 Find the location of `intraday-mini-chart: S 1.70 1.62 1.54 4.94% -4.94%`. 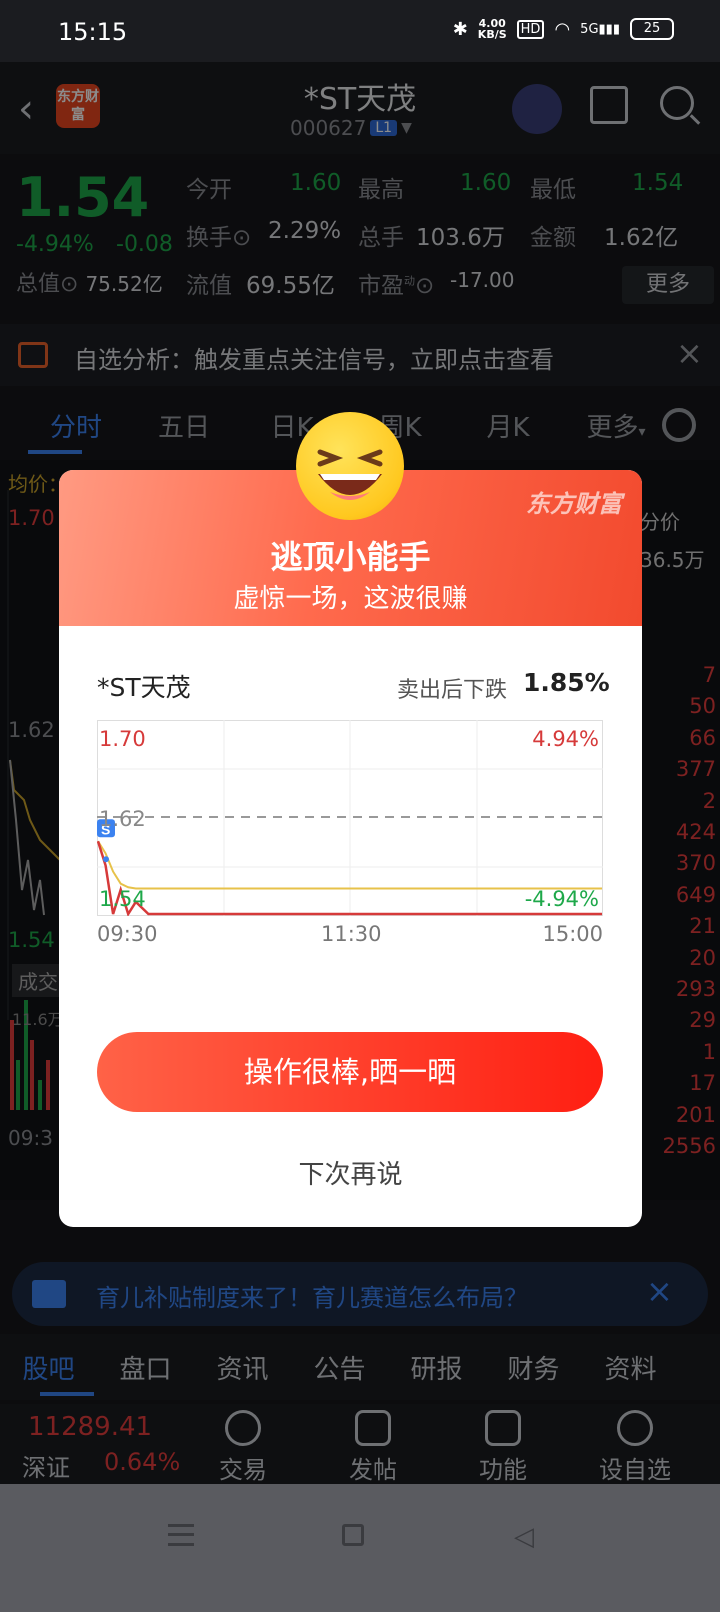

intraday-mini-chart: S 1.70 1.62 1.54 4.94% -4.94% is located at coordinates (350, 818).